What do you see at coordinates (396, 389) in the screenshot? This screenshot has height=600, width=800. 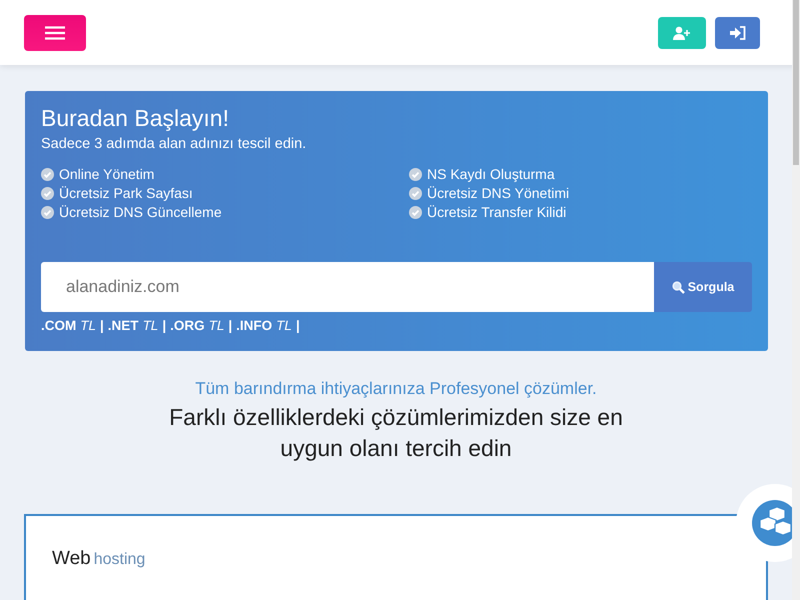 I see `tagline: Tüm barındırma ihtiyaçlarınıza Profesyonel çözümler.` at bounding box center [396, 389].